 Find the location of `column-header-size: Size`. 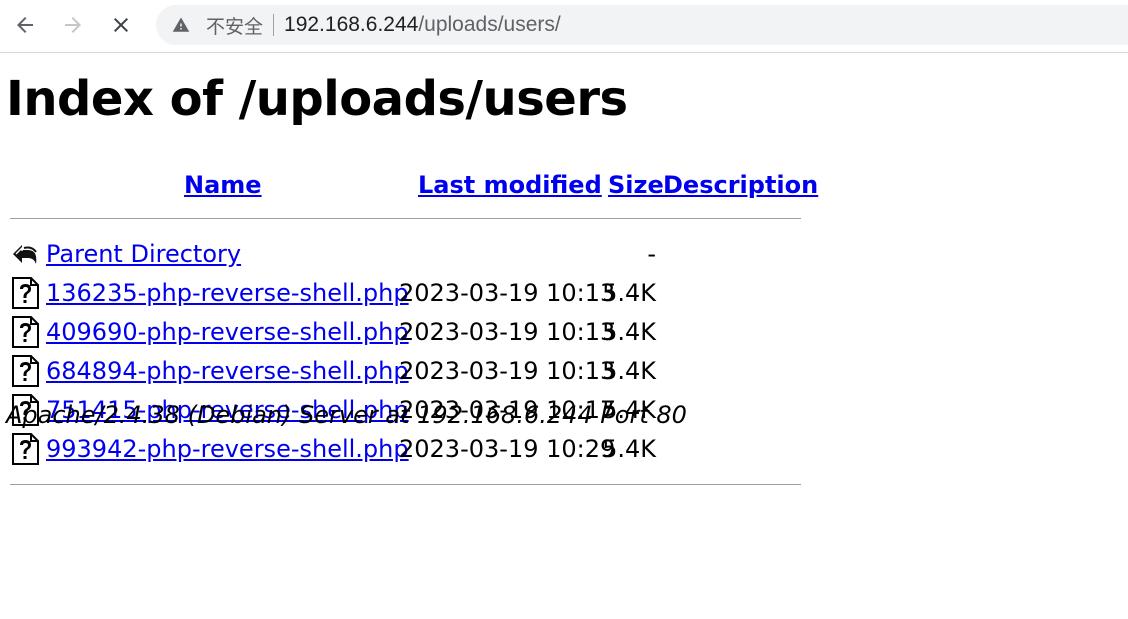

column-header-size: Size is located at coordinates (636, 185).